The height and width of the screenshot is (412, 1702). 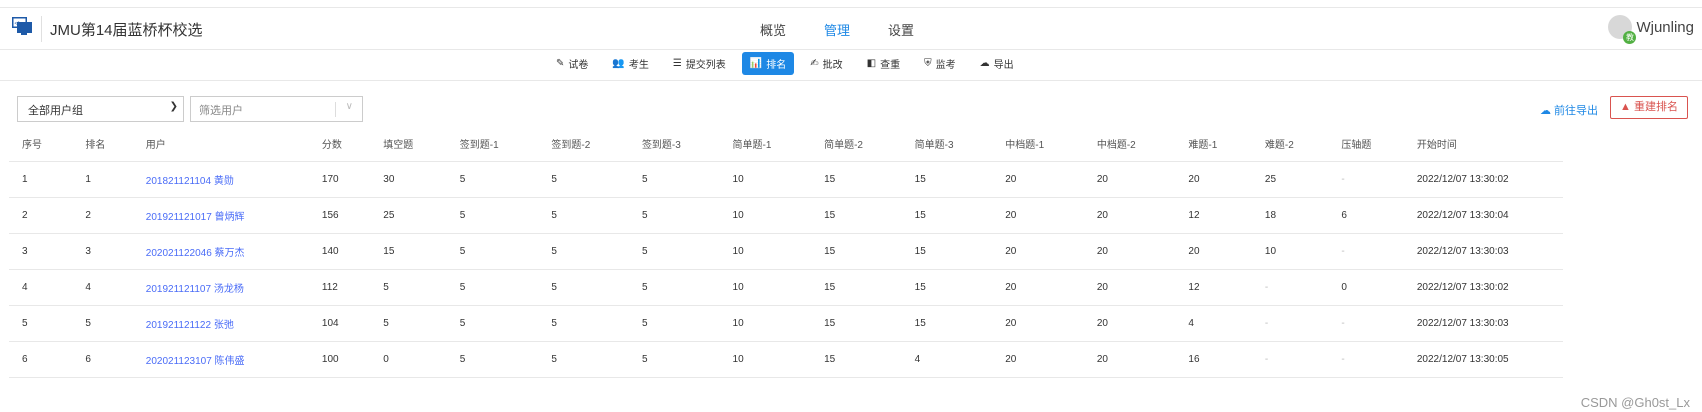 I want to click on column-header: 填空题, so click(x=408, y=144).